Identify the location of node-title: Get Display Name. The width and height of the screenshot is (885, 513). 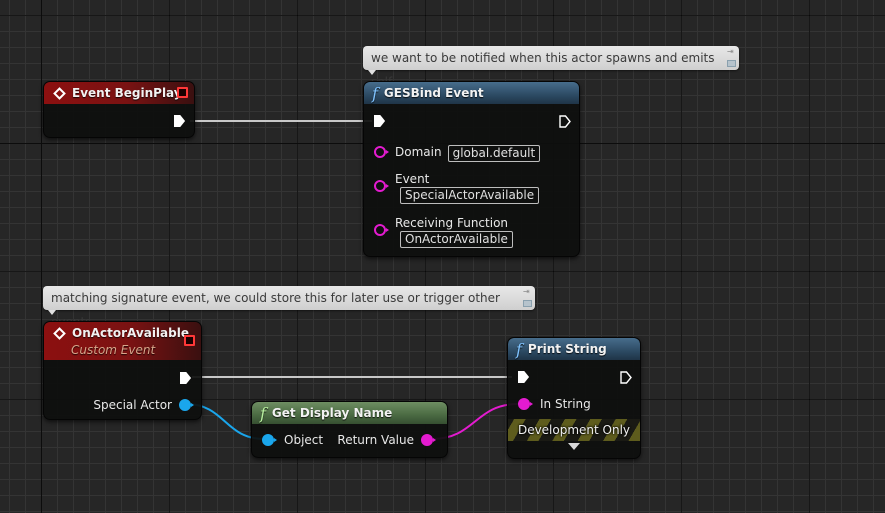
(332, 413).